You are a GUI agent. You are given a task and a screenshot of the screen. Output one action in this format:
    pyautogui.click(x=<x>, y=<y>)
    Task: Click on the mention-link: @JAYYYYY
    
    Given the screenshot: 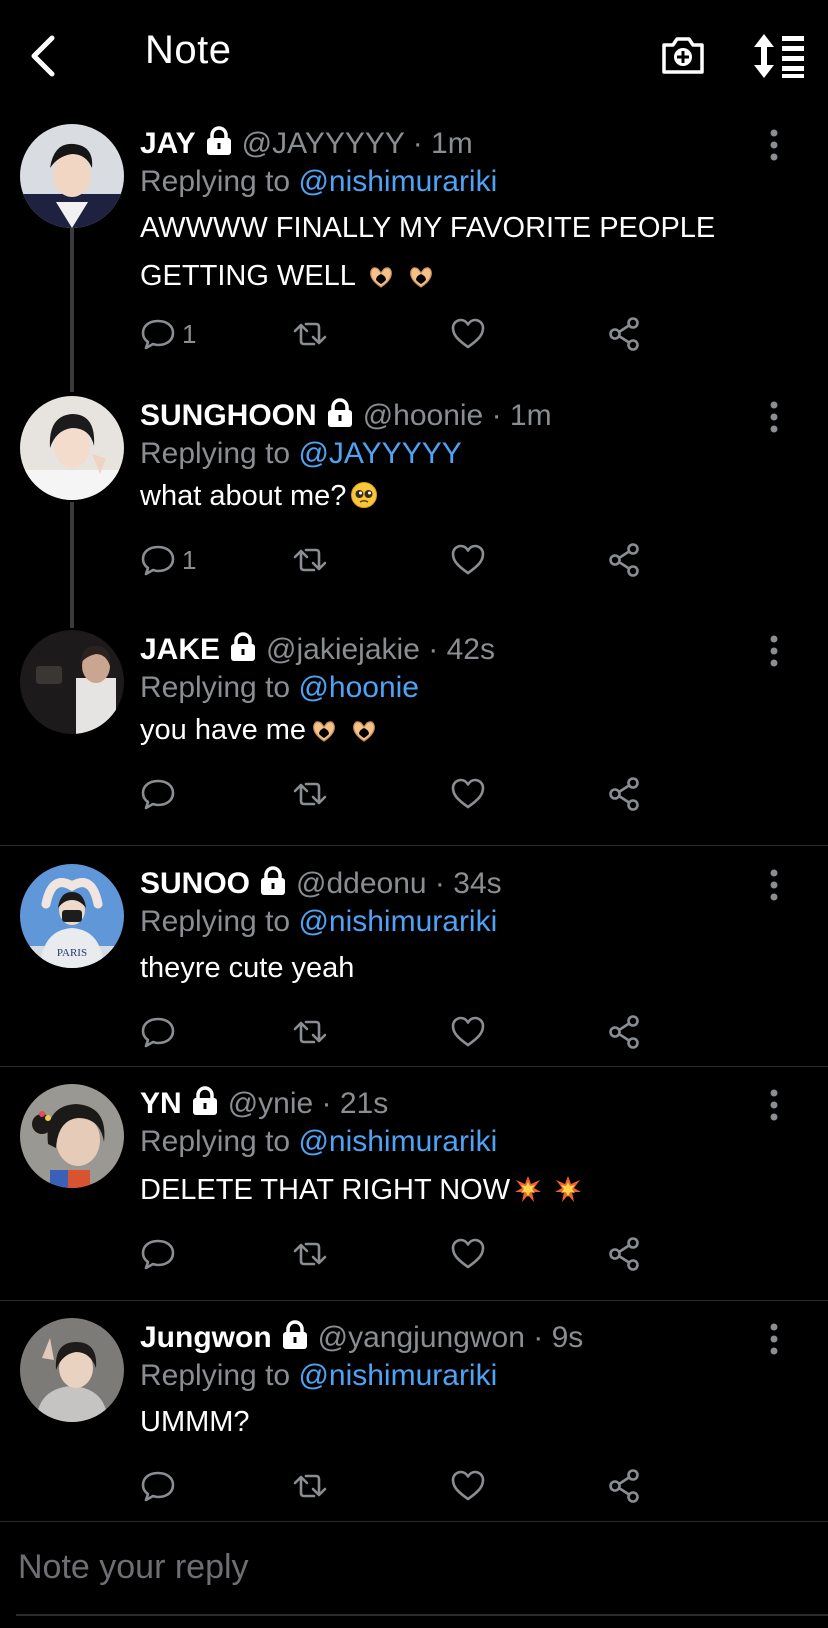 What is the action you would take?
    pyautogui.click(x=379, y=453)
    